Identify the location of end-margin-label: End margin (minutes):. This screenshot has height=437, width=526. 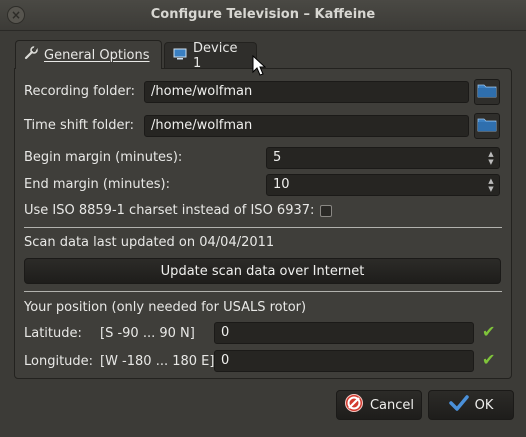
(97, 184).